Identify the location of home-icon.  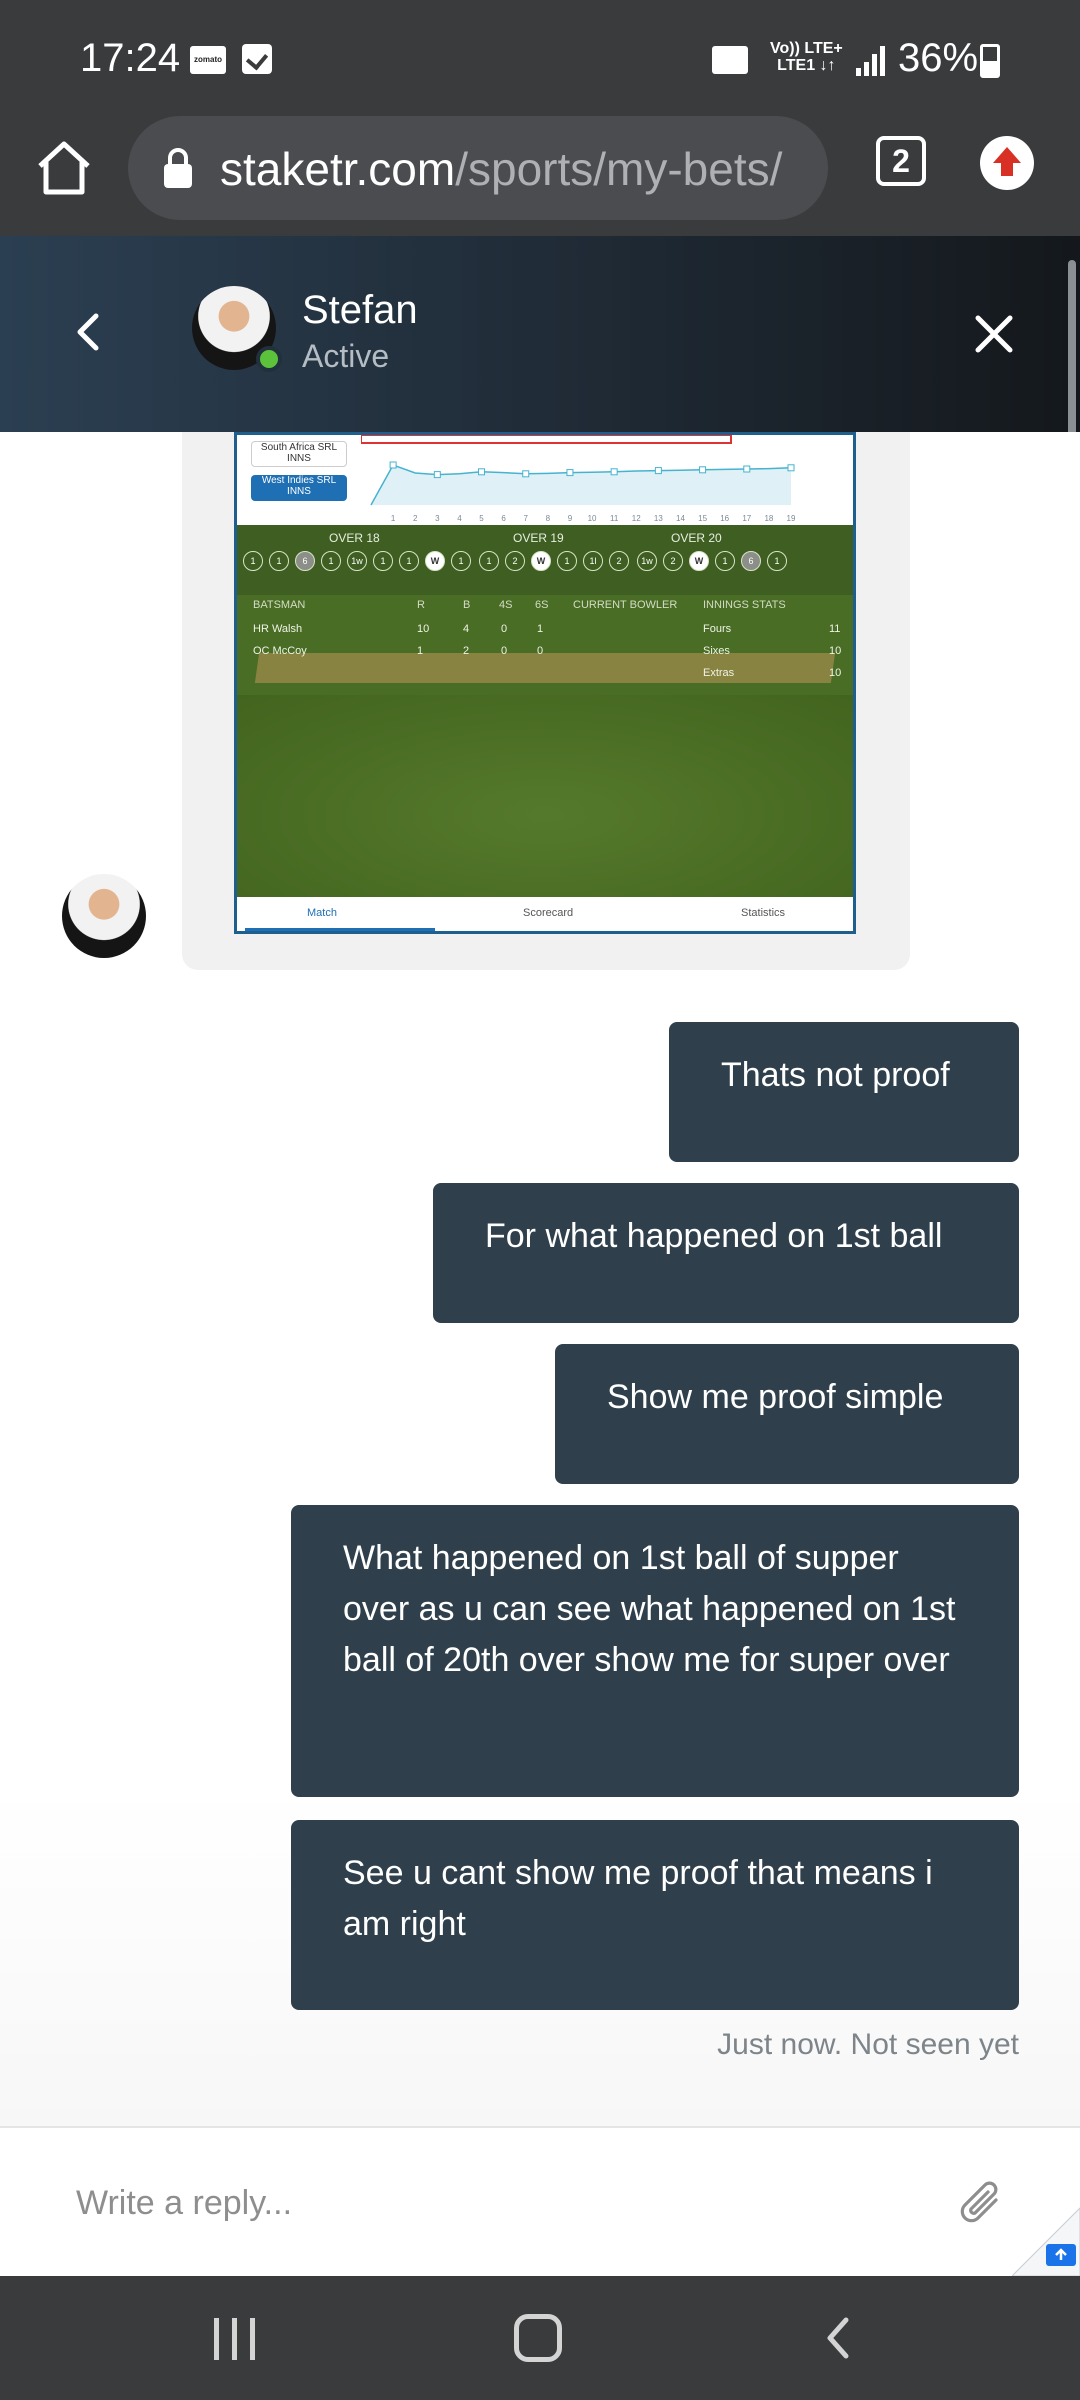
(64, 168).